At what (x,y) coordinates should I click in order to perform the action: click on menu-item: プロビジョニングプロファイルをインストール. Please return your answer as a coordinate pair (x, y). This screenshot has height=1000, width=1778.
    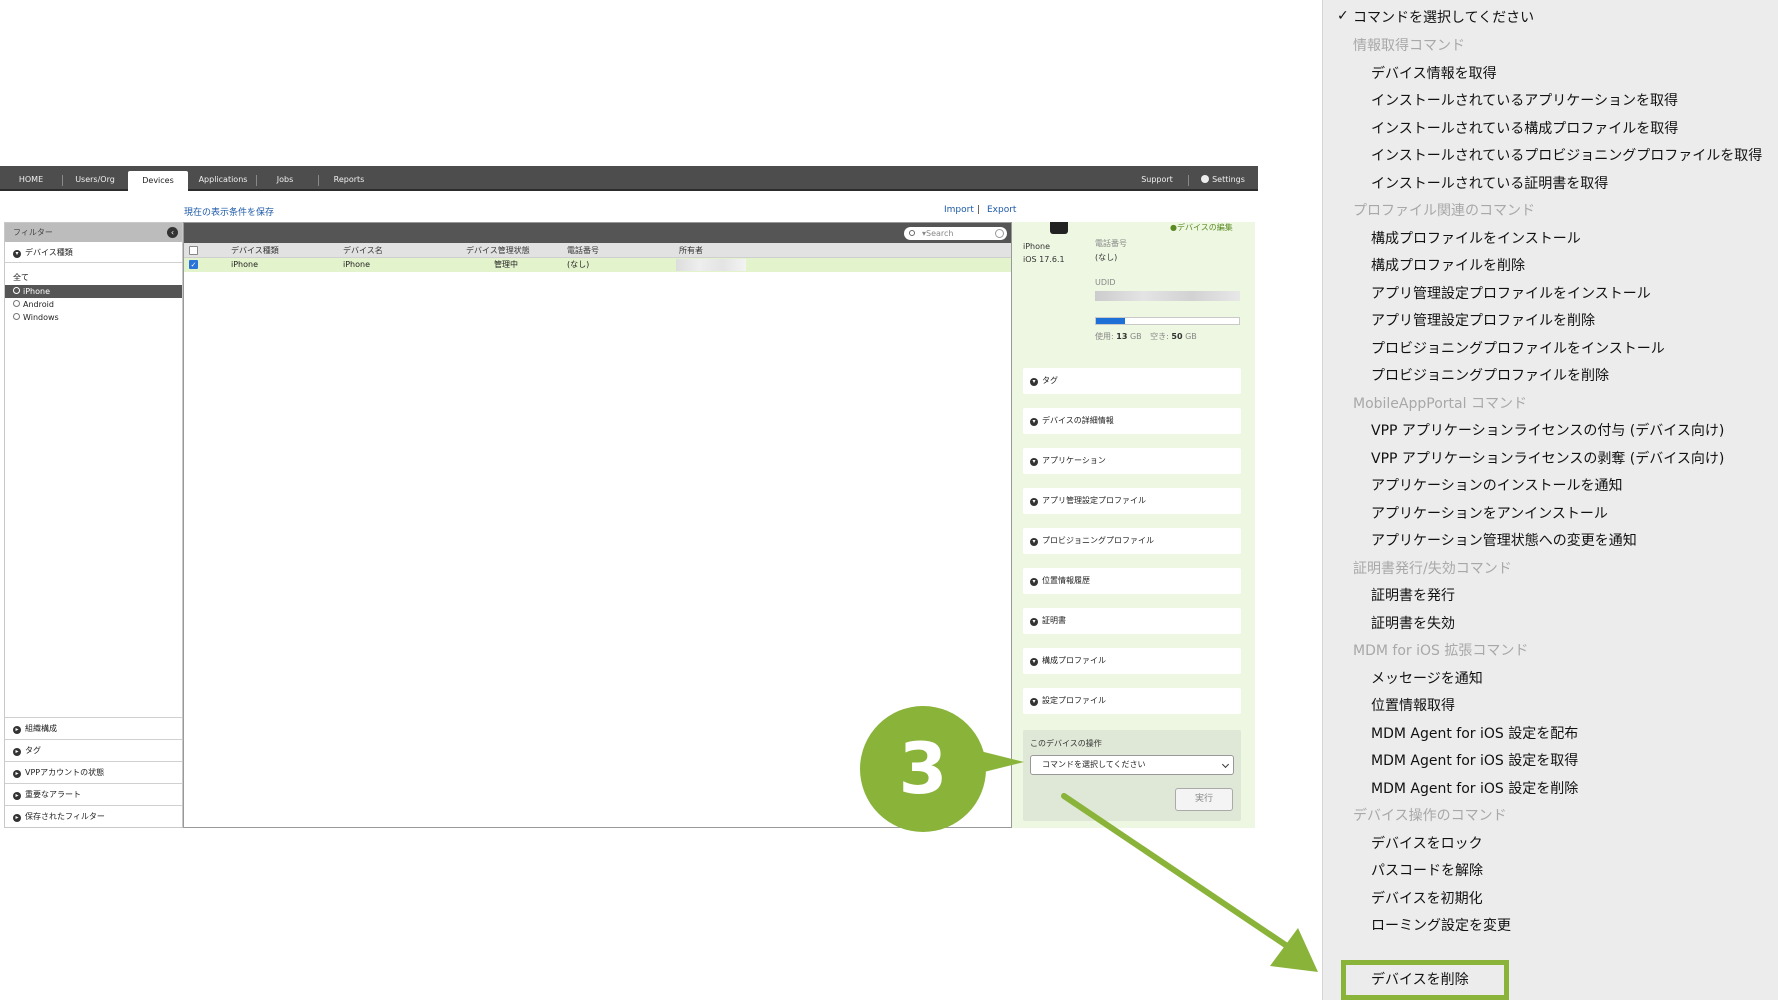
    Looking at the image, I should click on (1518, 349).